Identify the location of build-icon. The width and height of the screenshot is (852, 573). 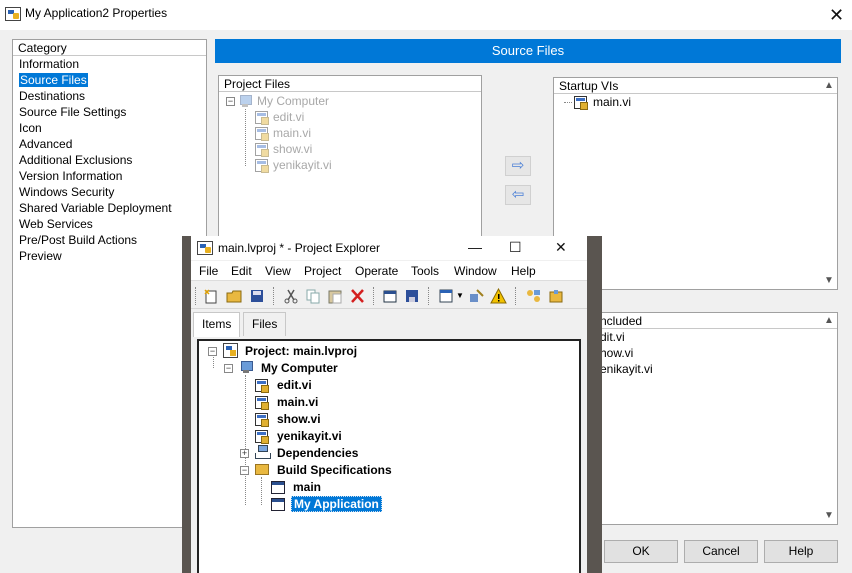
(390, 296).